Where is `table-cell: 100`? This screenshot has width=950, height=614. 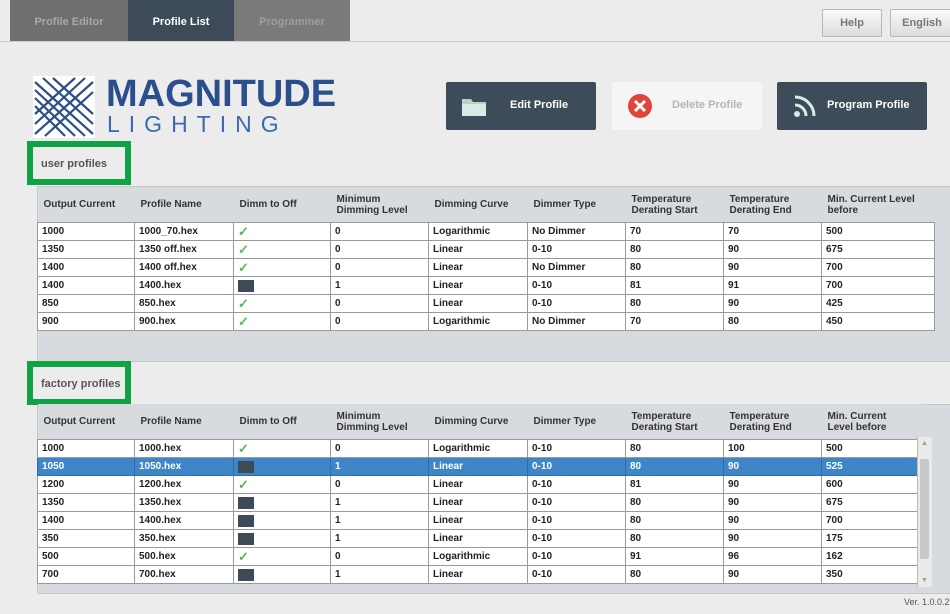 table-cell: 100 is located at coordinates (772, 448).